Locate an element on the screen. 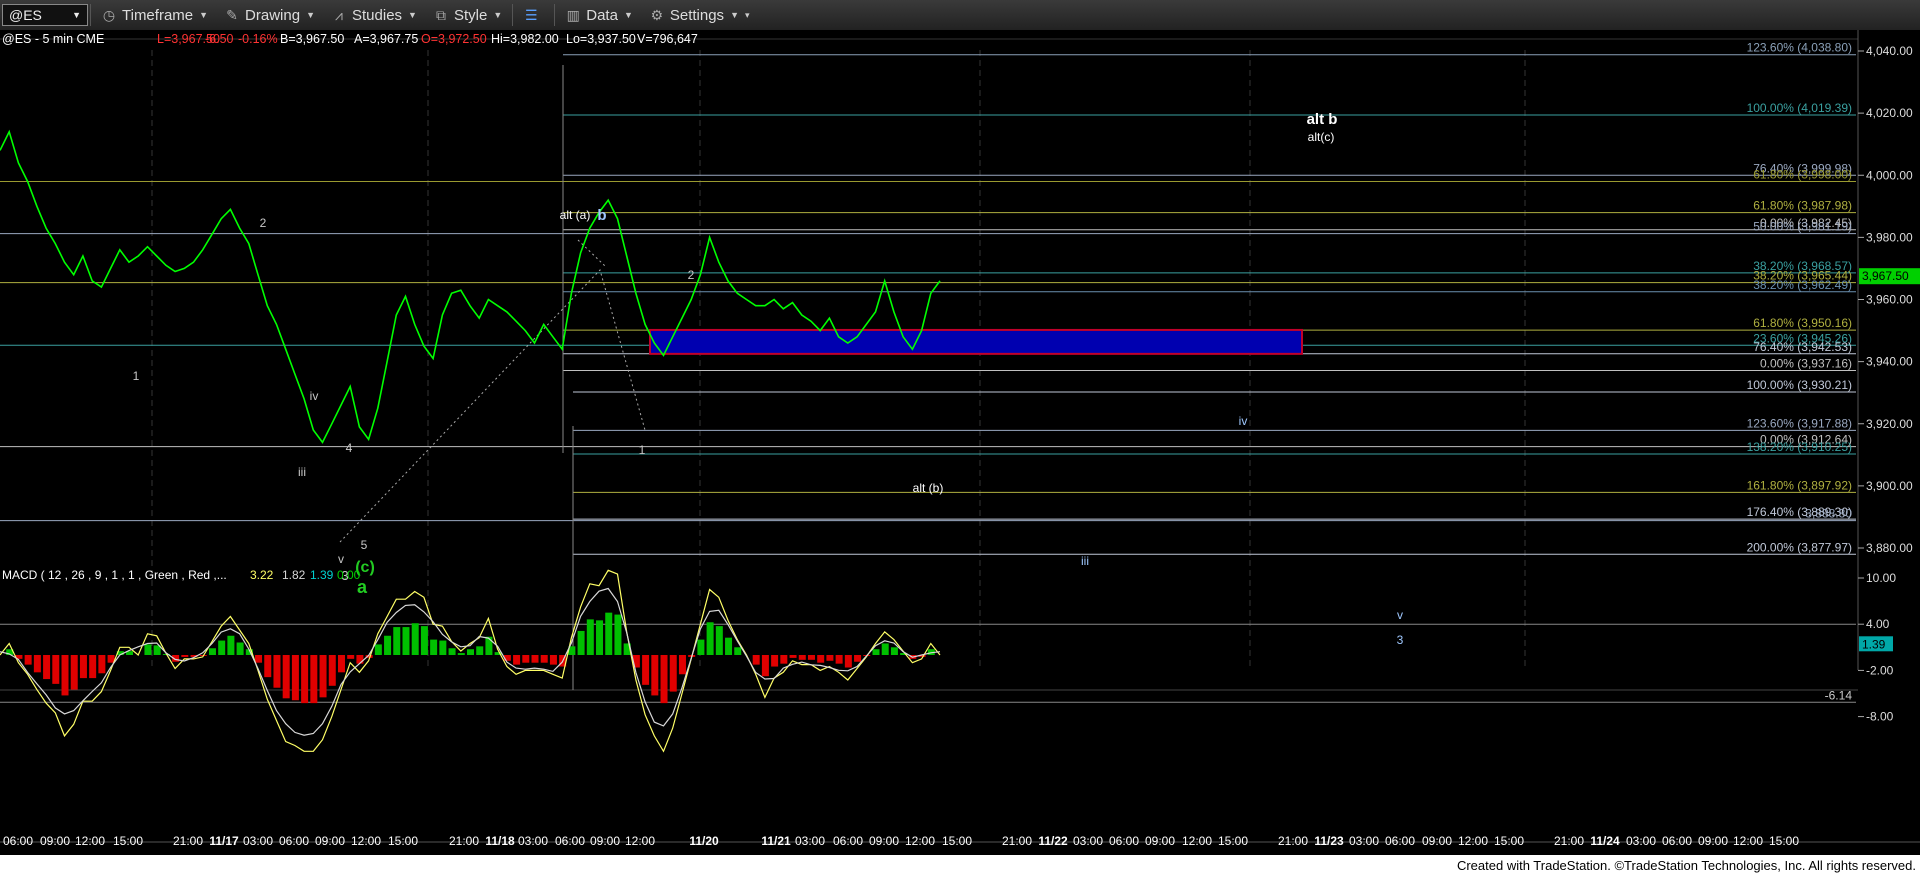 Image resolution: width=1920 pixels, height=875 pixels. style-icon: ⧉ is located at coordinates (440, 15).